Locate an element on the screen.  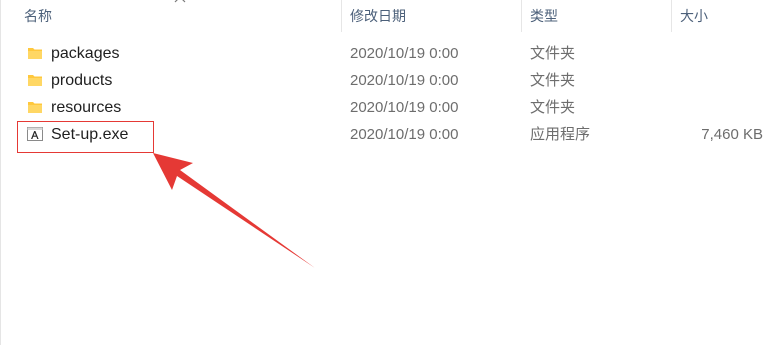
annotation-arrow-icon is located at coordinates (234, 210).